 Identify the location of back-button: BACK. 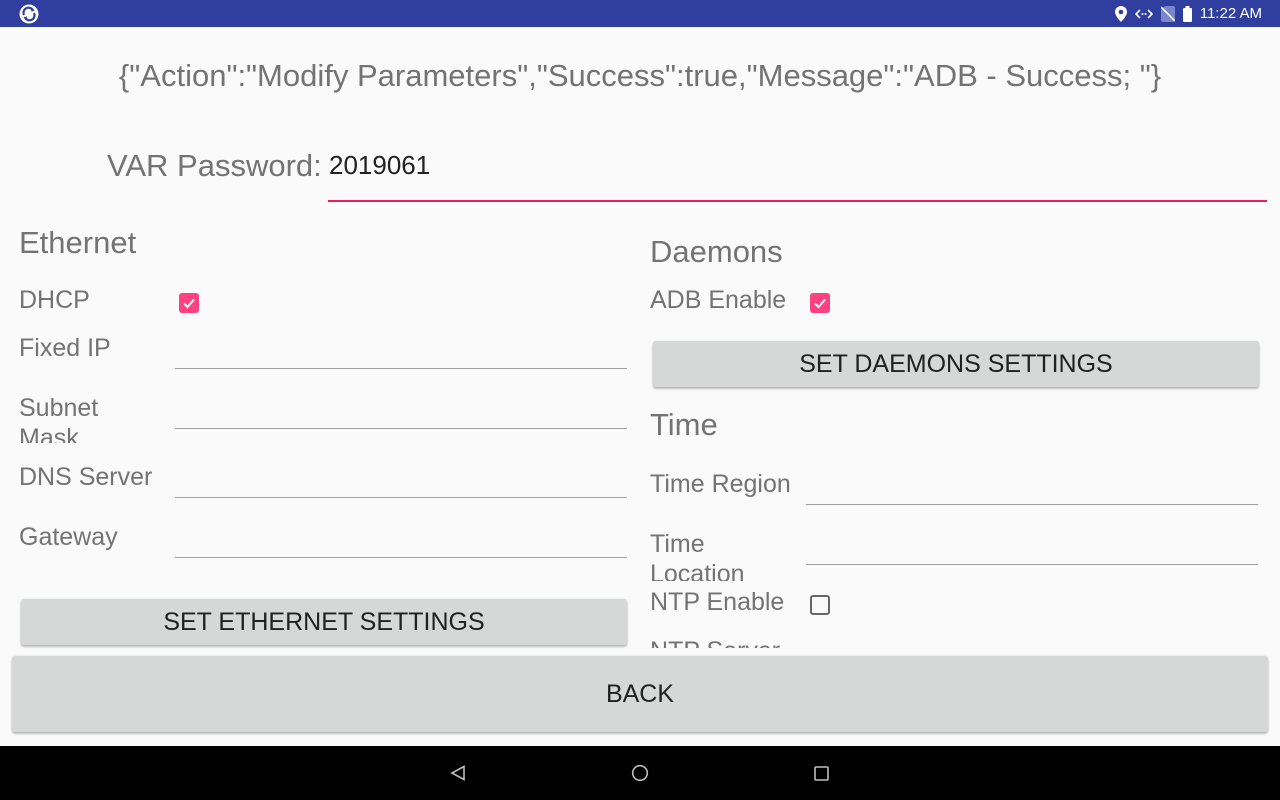
(640, 694).